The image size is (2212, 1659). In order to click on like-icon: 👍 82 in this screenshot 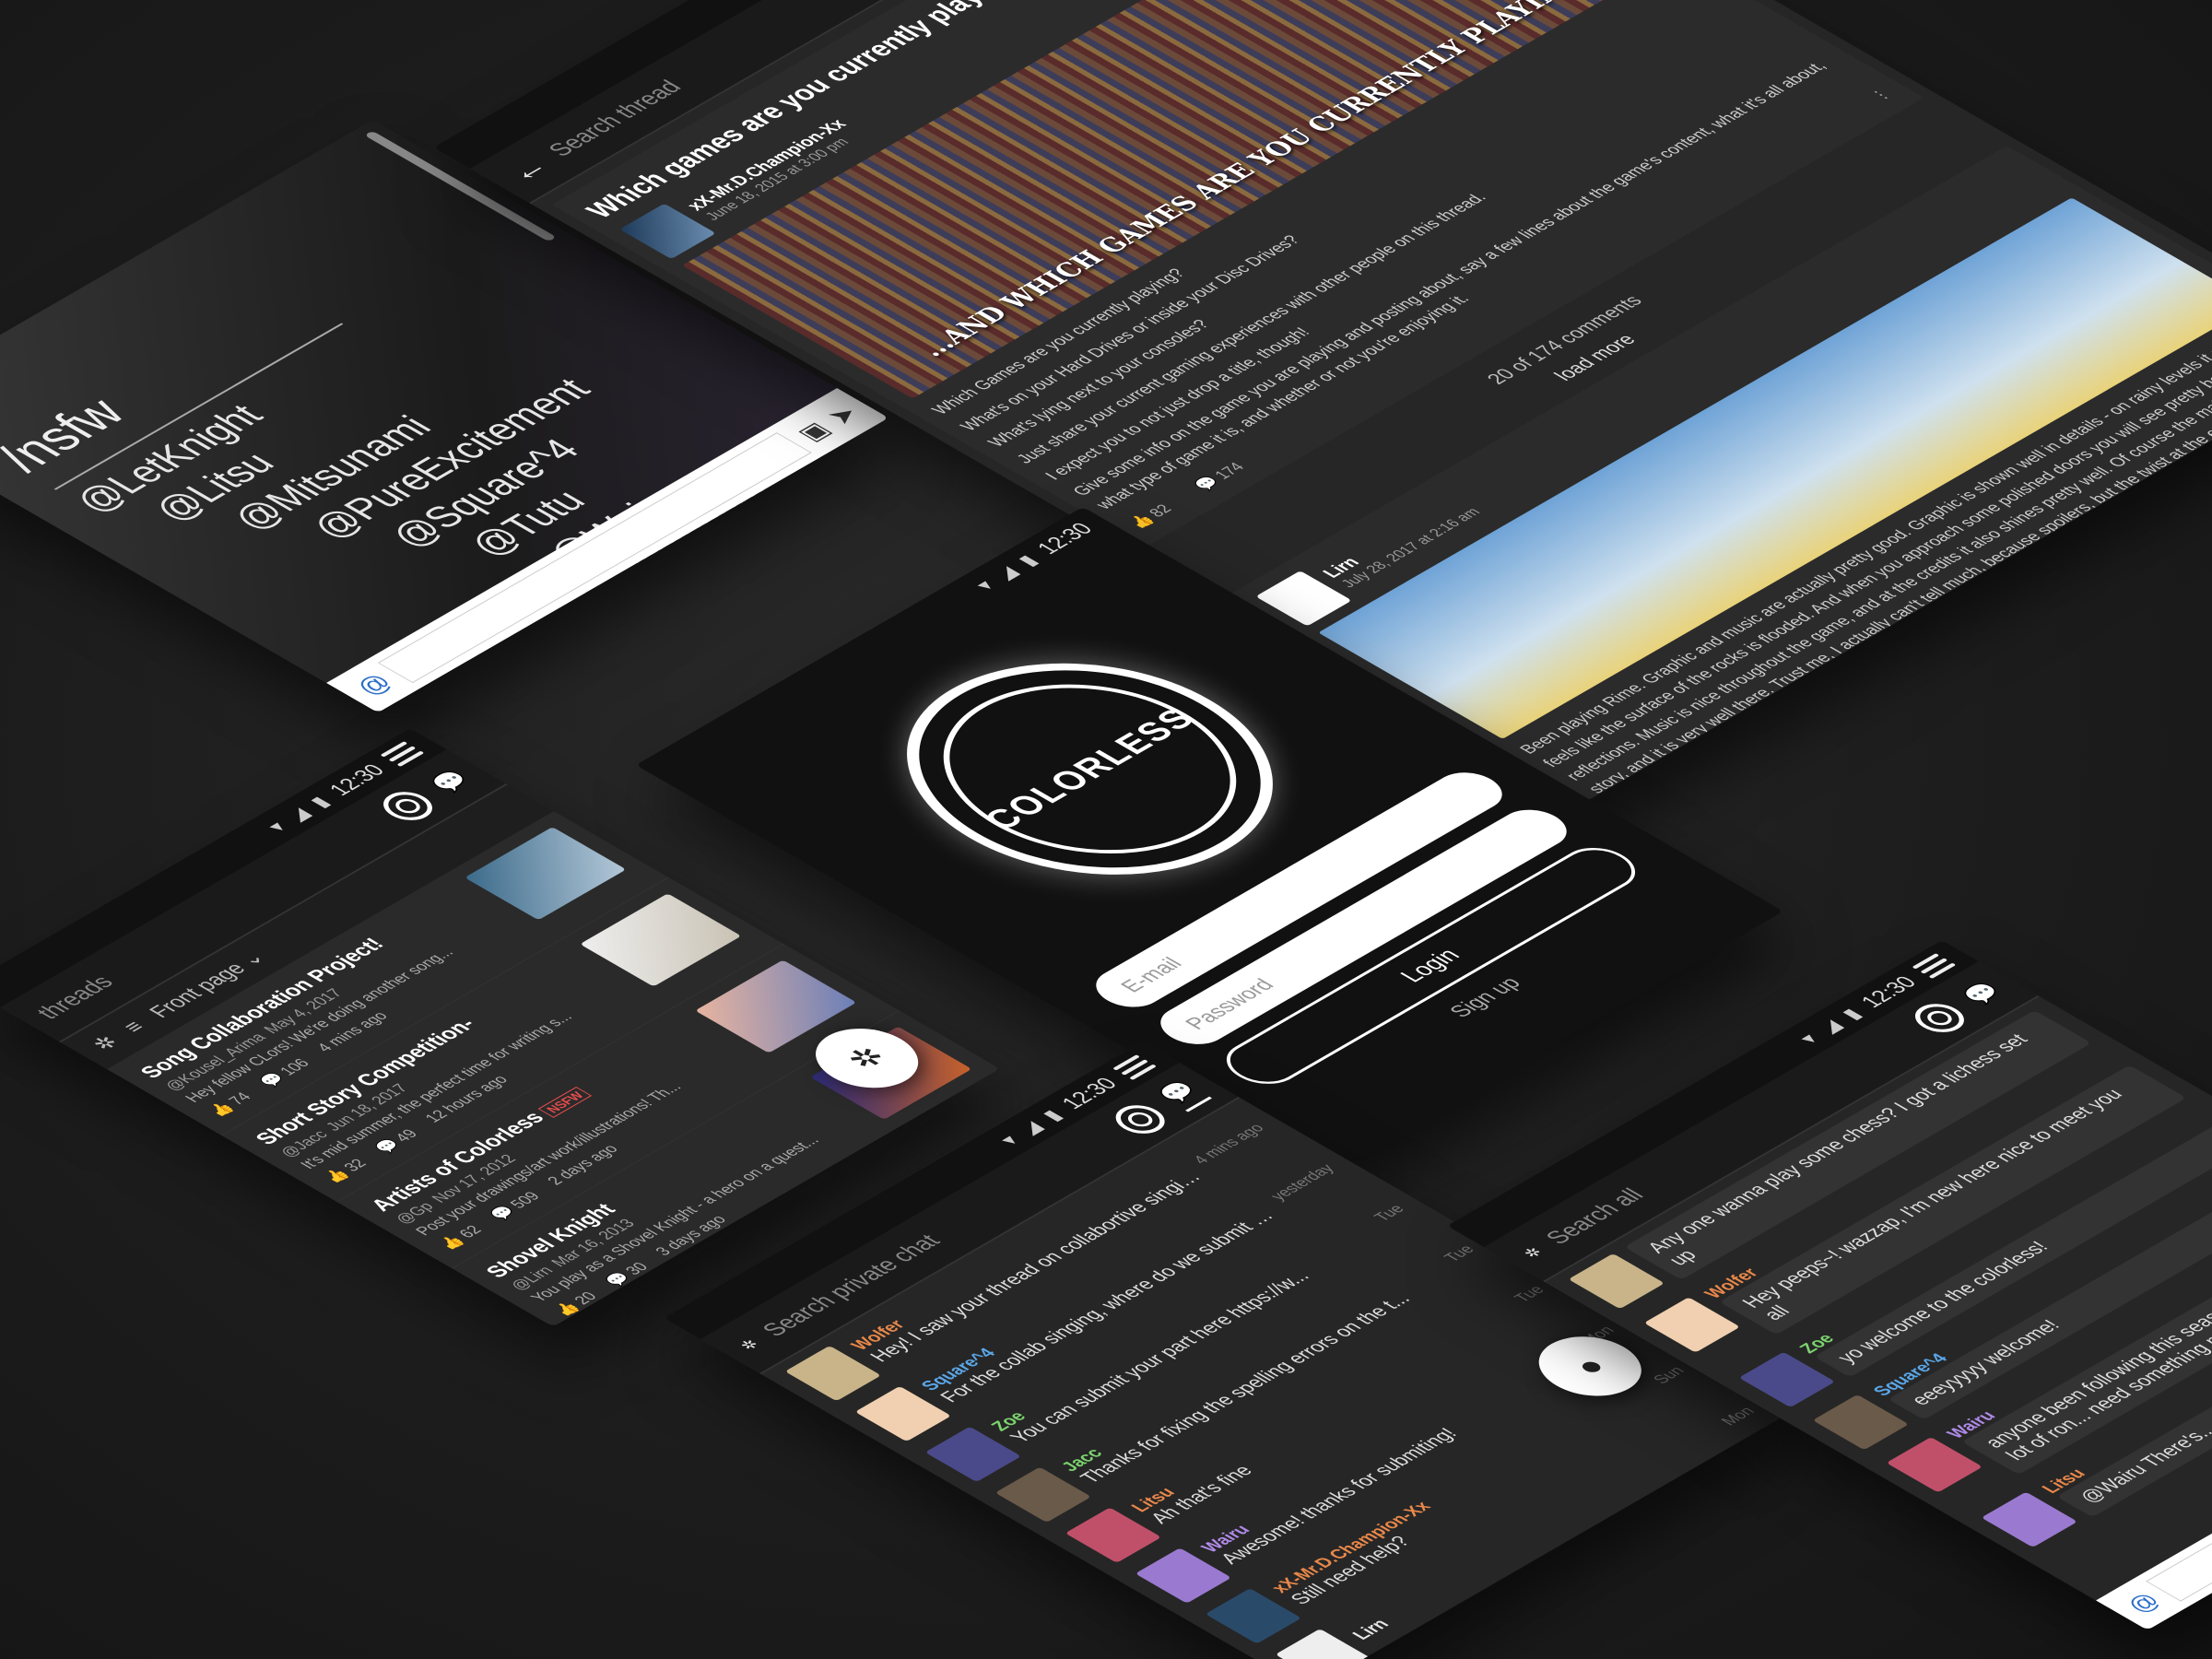, I will do `click(1151, 516)`.